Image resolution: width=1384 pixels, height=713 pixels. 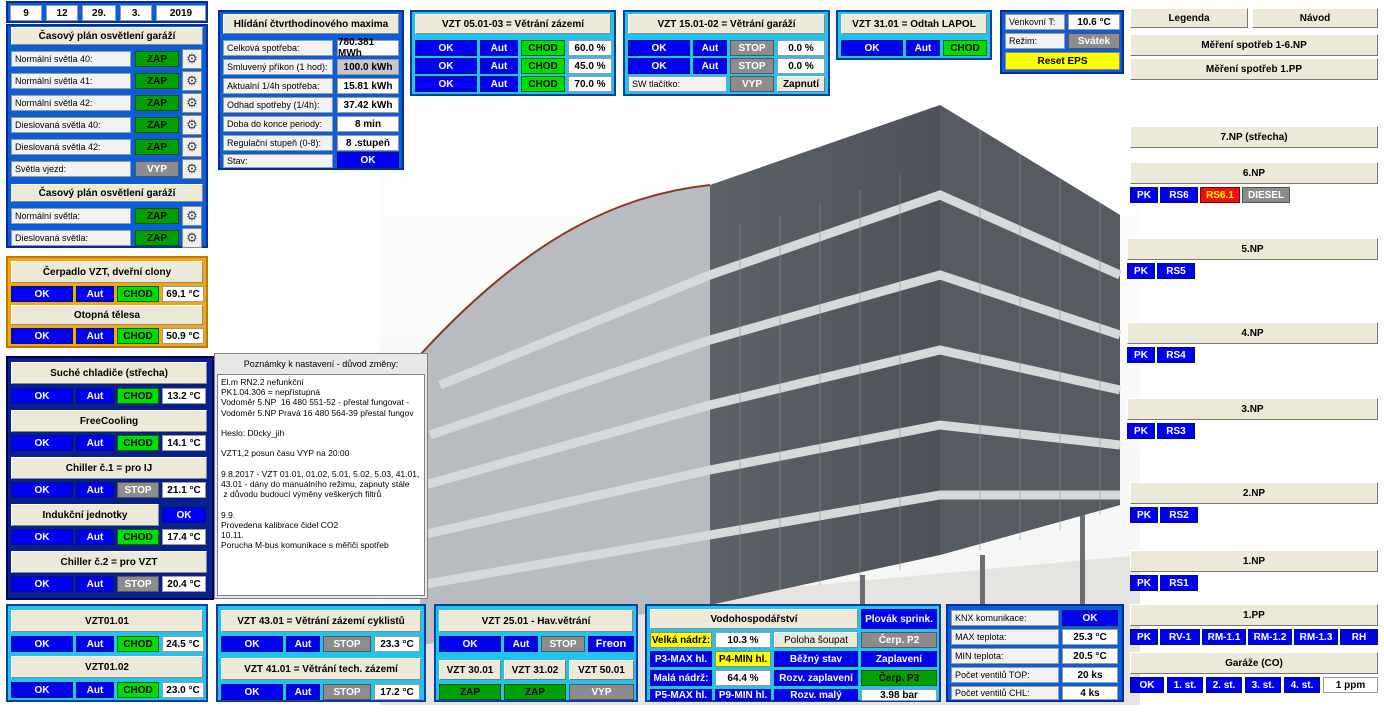 I want to click on garages-co-button: Garáže (CO), so click(x=1254, y=663).